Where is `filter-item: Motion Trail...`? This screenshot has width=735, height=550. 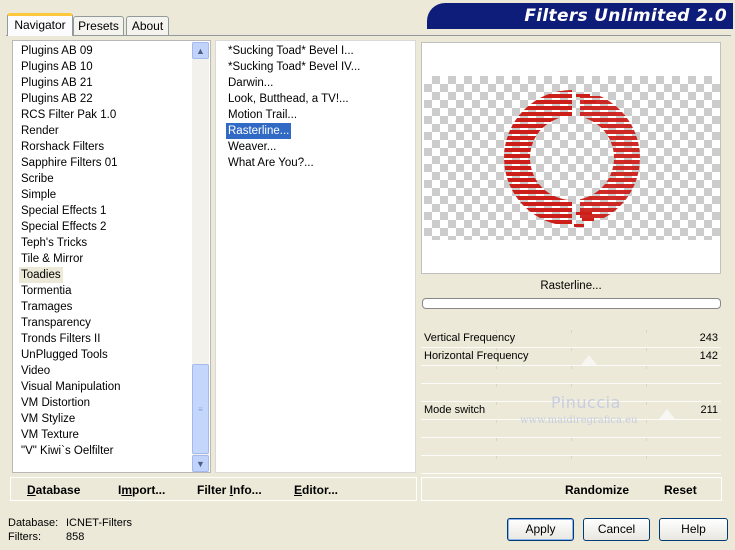
filter-item: Motion Trail... is located at coordinates (262, 115).